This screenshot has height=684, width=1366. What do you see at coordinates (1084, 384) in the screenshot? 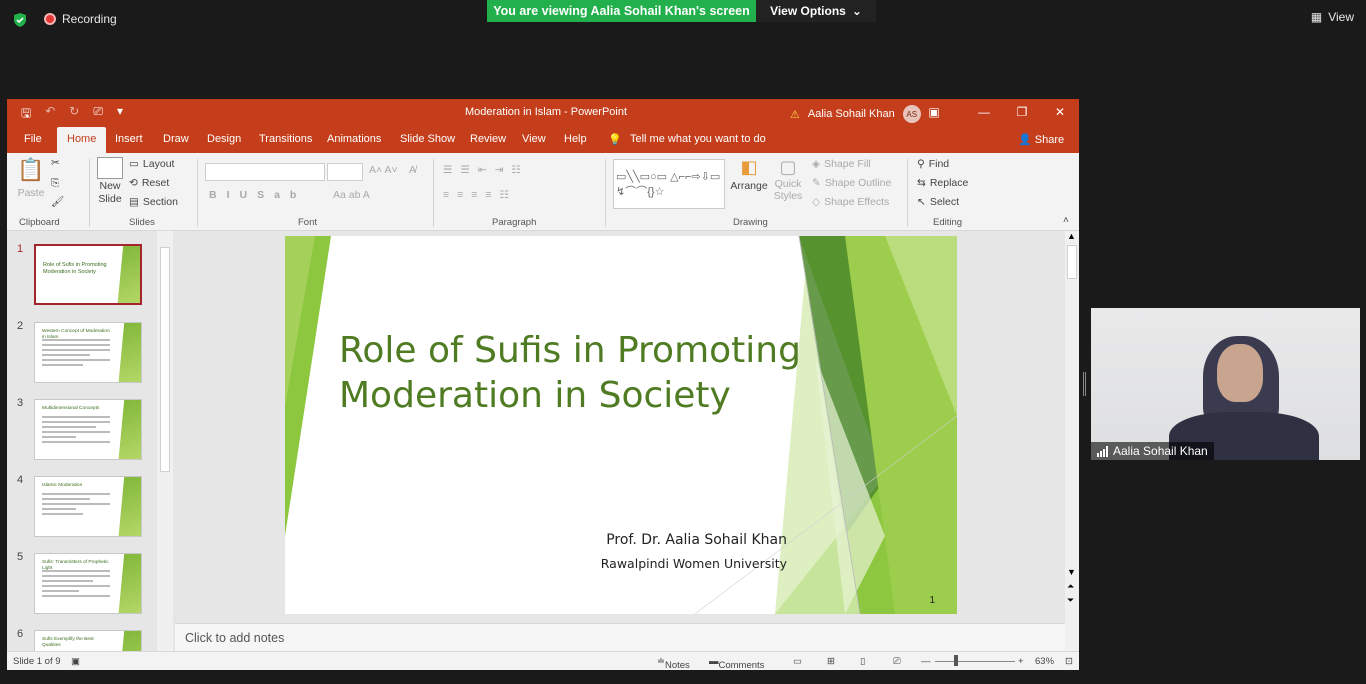
I see `panel-resize-handle` at bounding box center [1084, 384].